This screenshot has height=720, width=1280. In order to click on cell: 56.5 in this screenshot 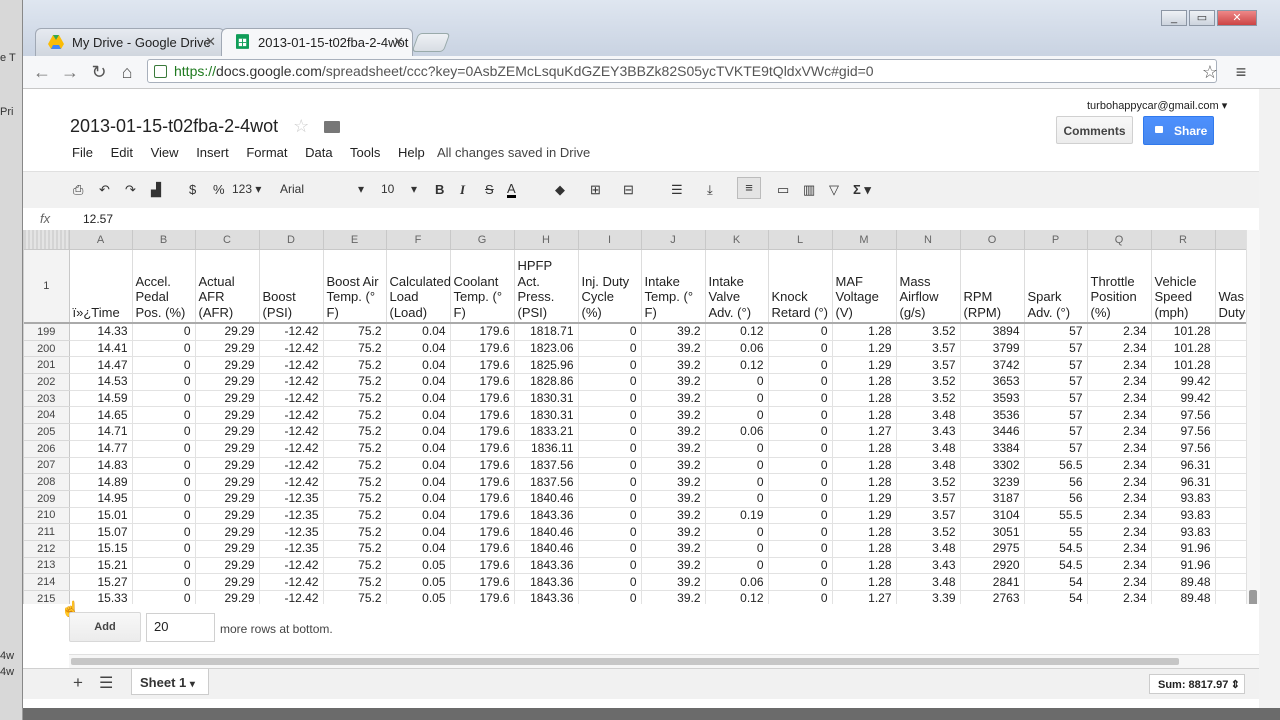, I will do `click(1056, 466)`.